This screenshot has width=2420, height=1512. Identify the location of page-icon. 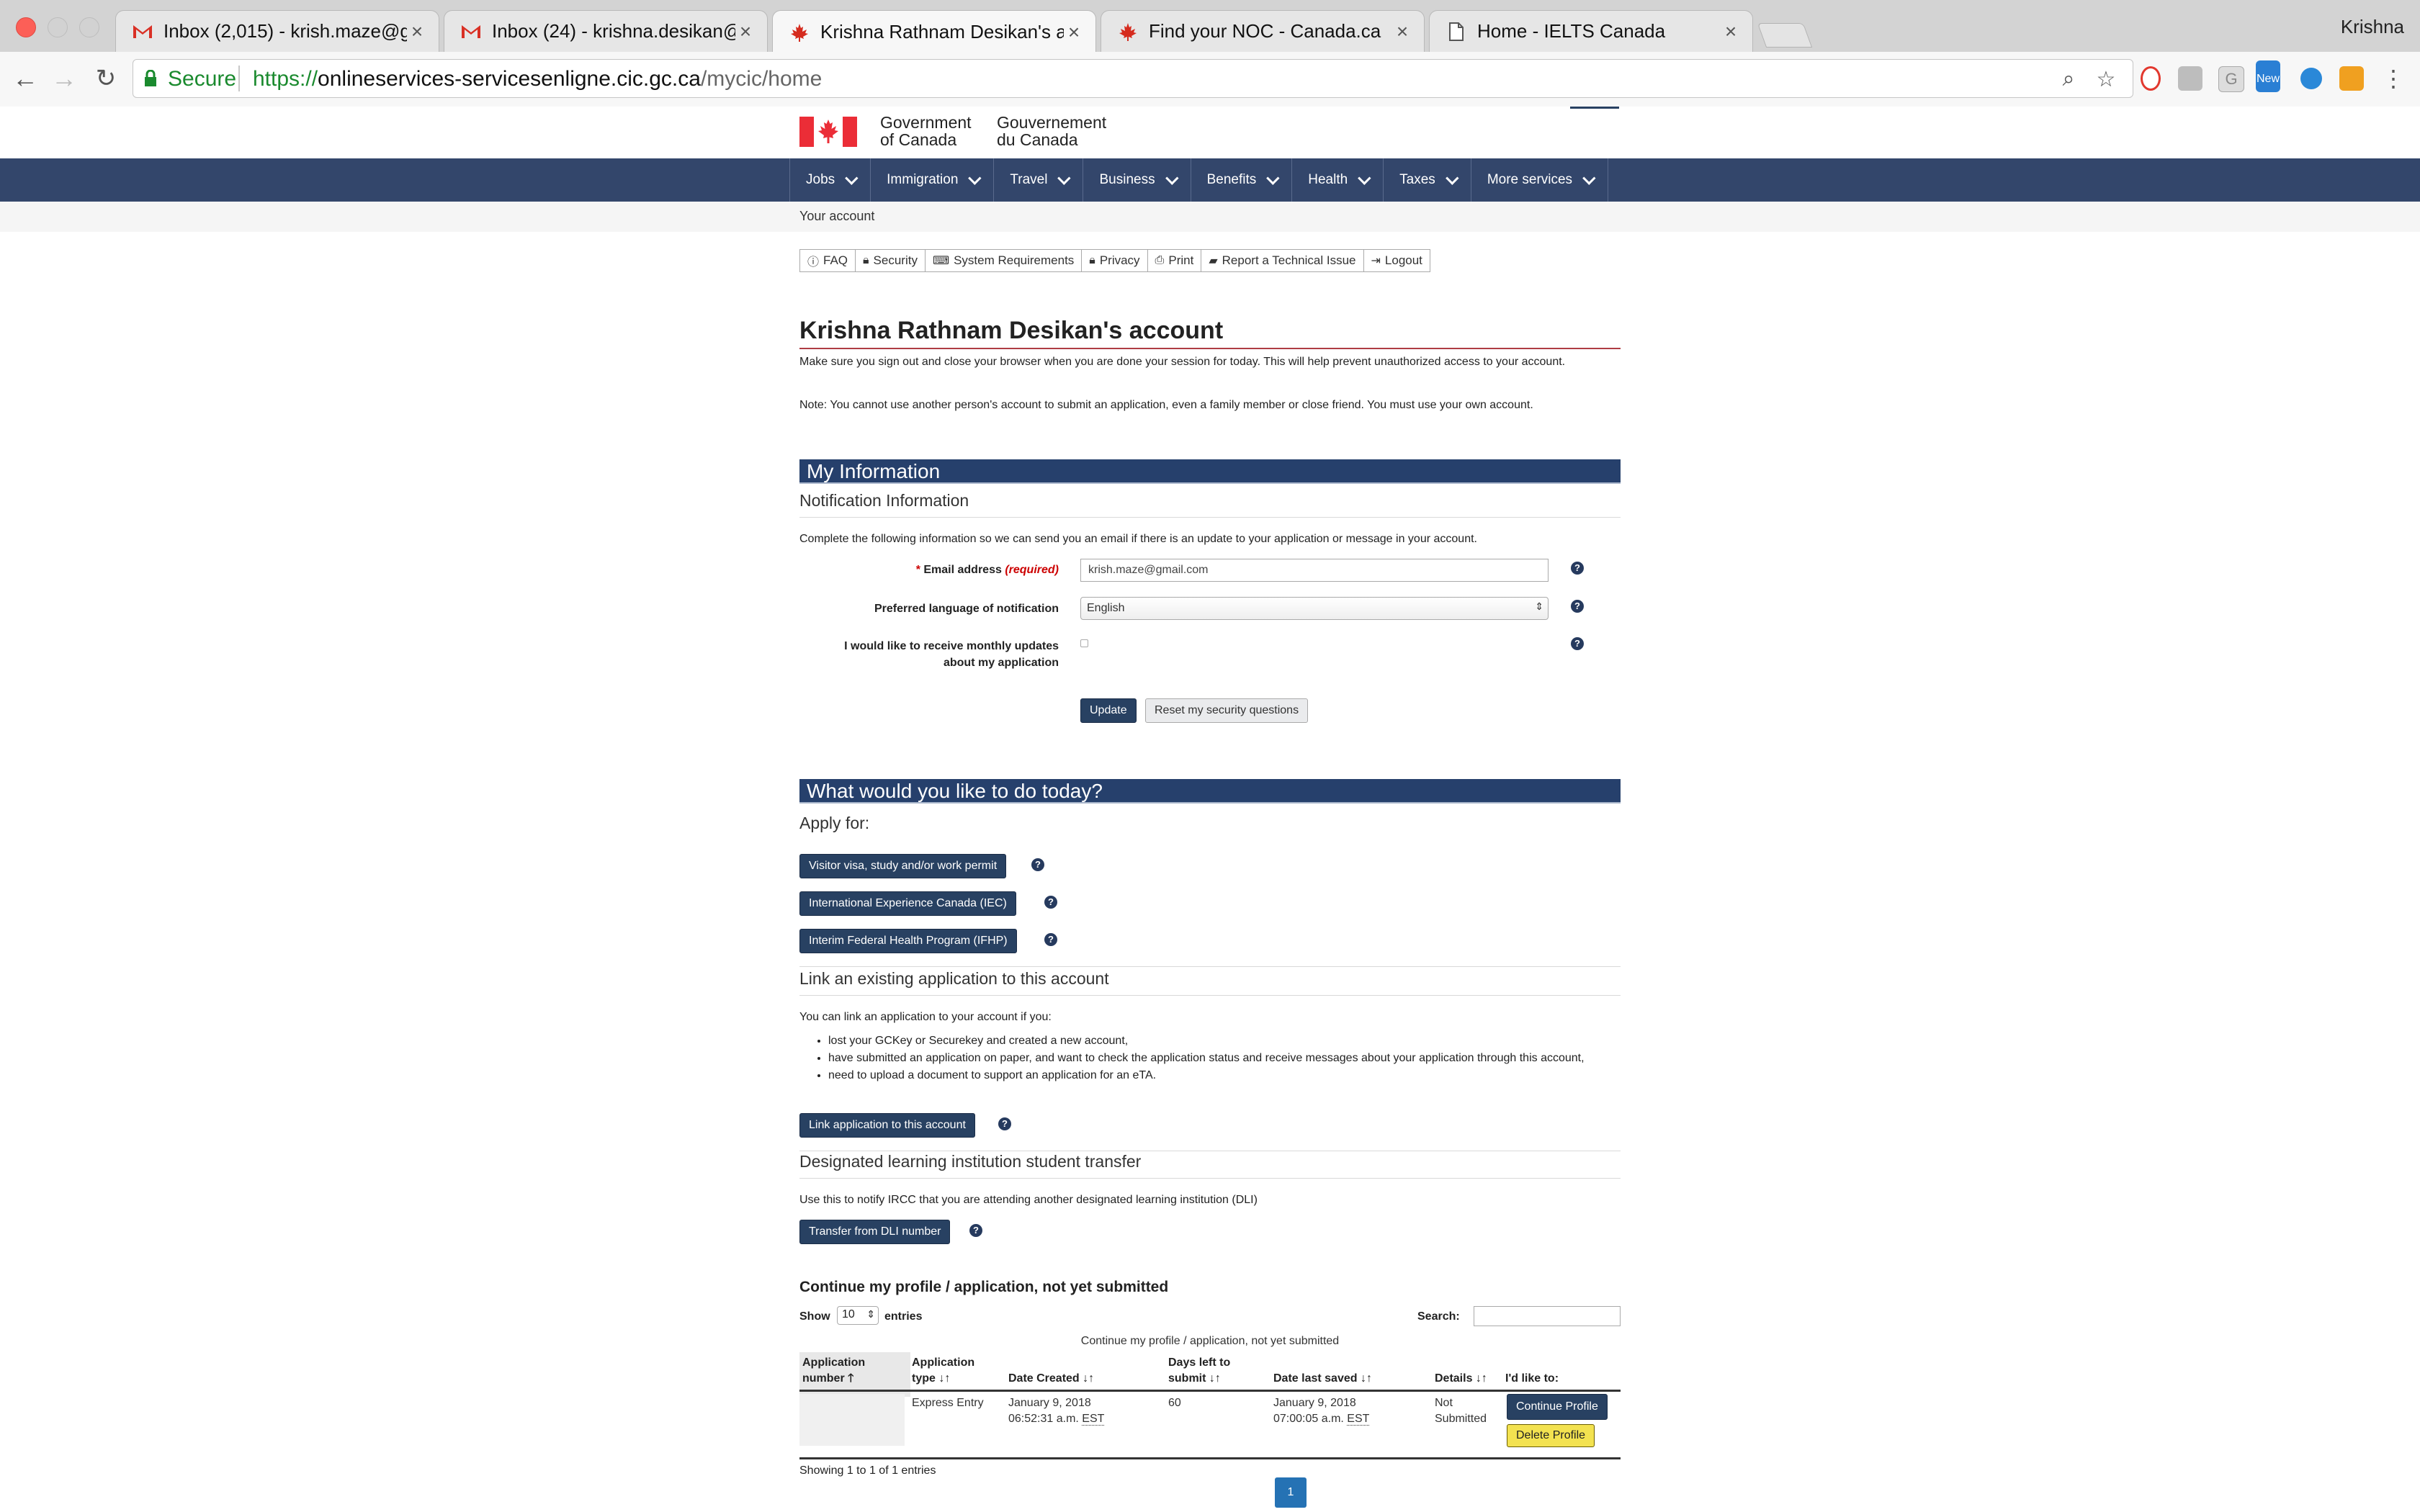
(1456, 31).